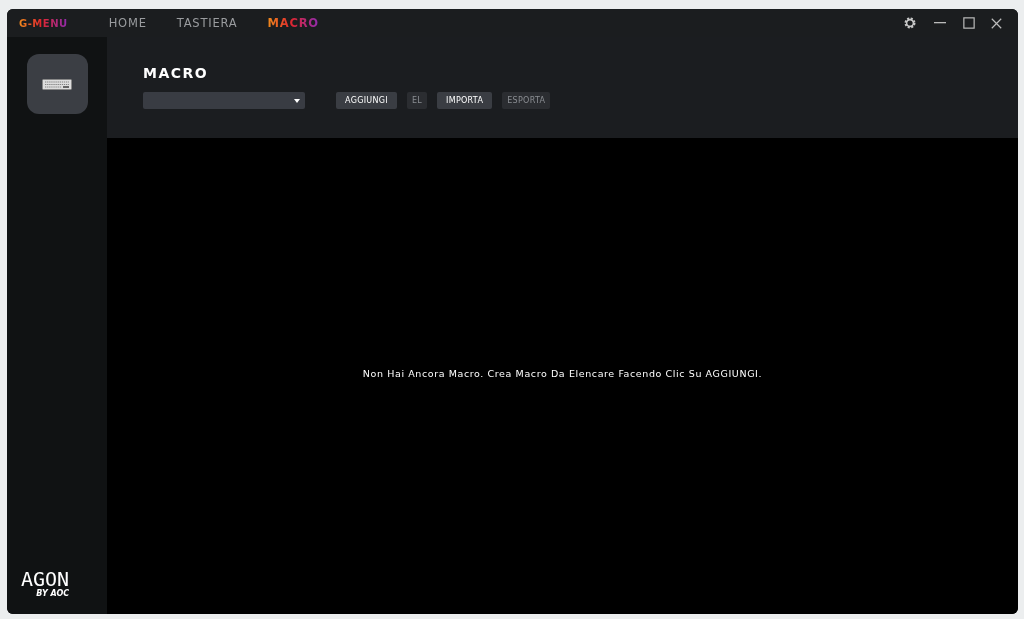 This screenshot has height=619, width=1024. I want to click on caret-icon, so click(297, 100).